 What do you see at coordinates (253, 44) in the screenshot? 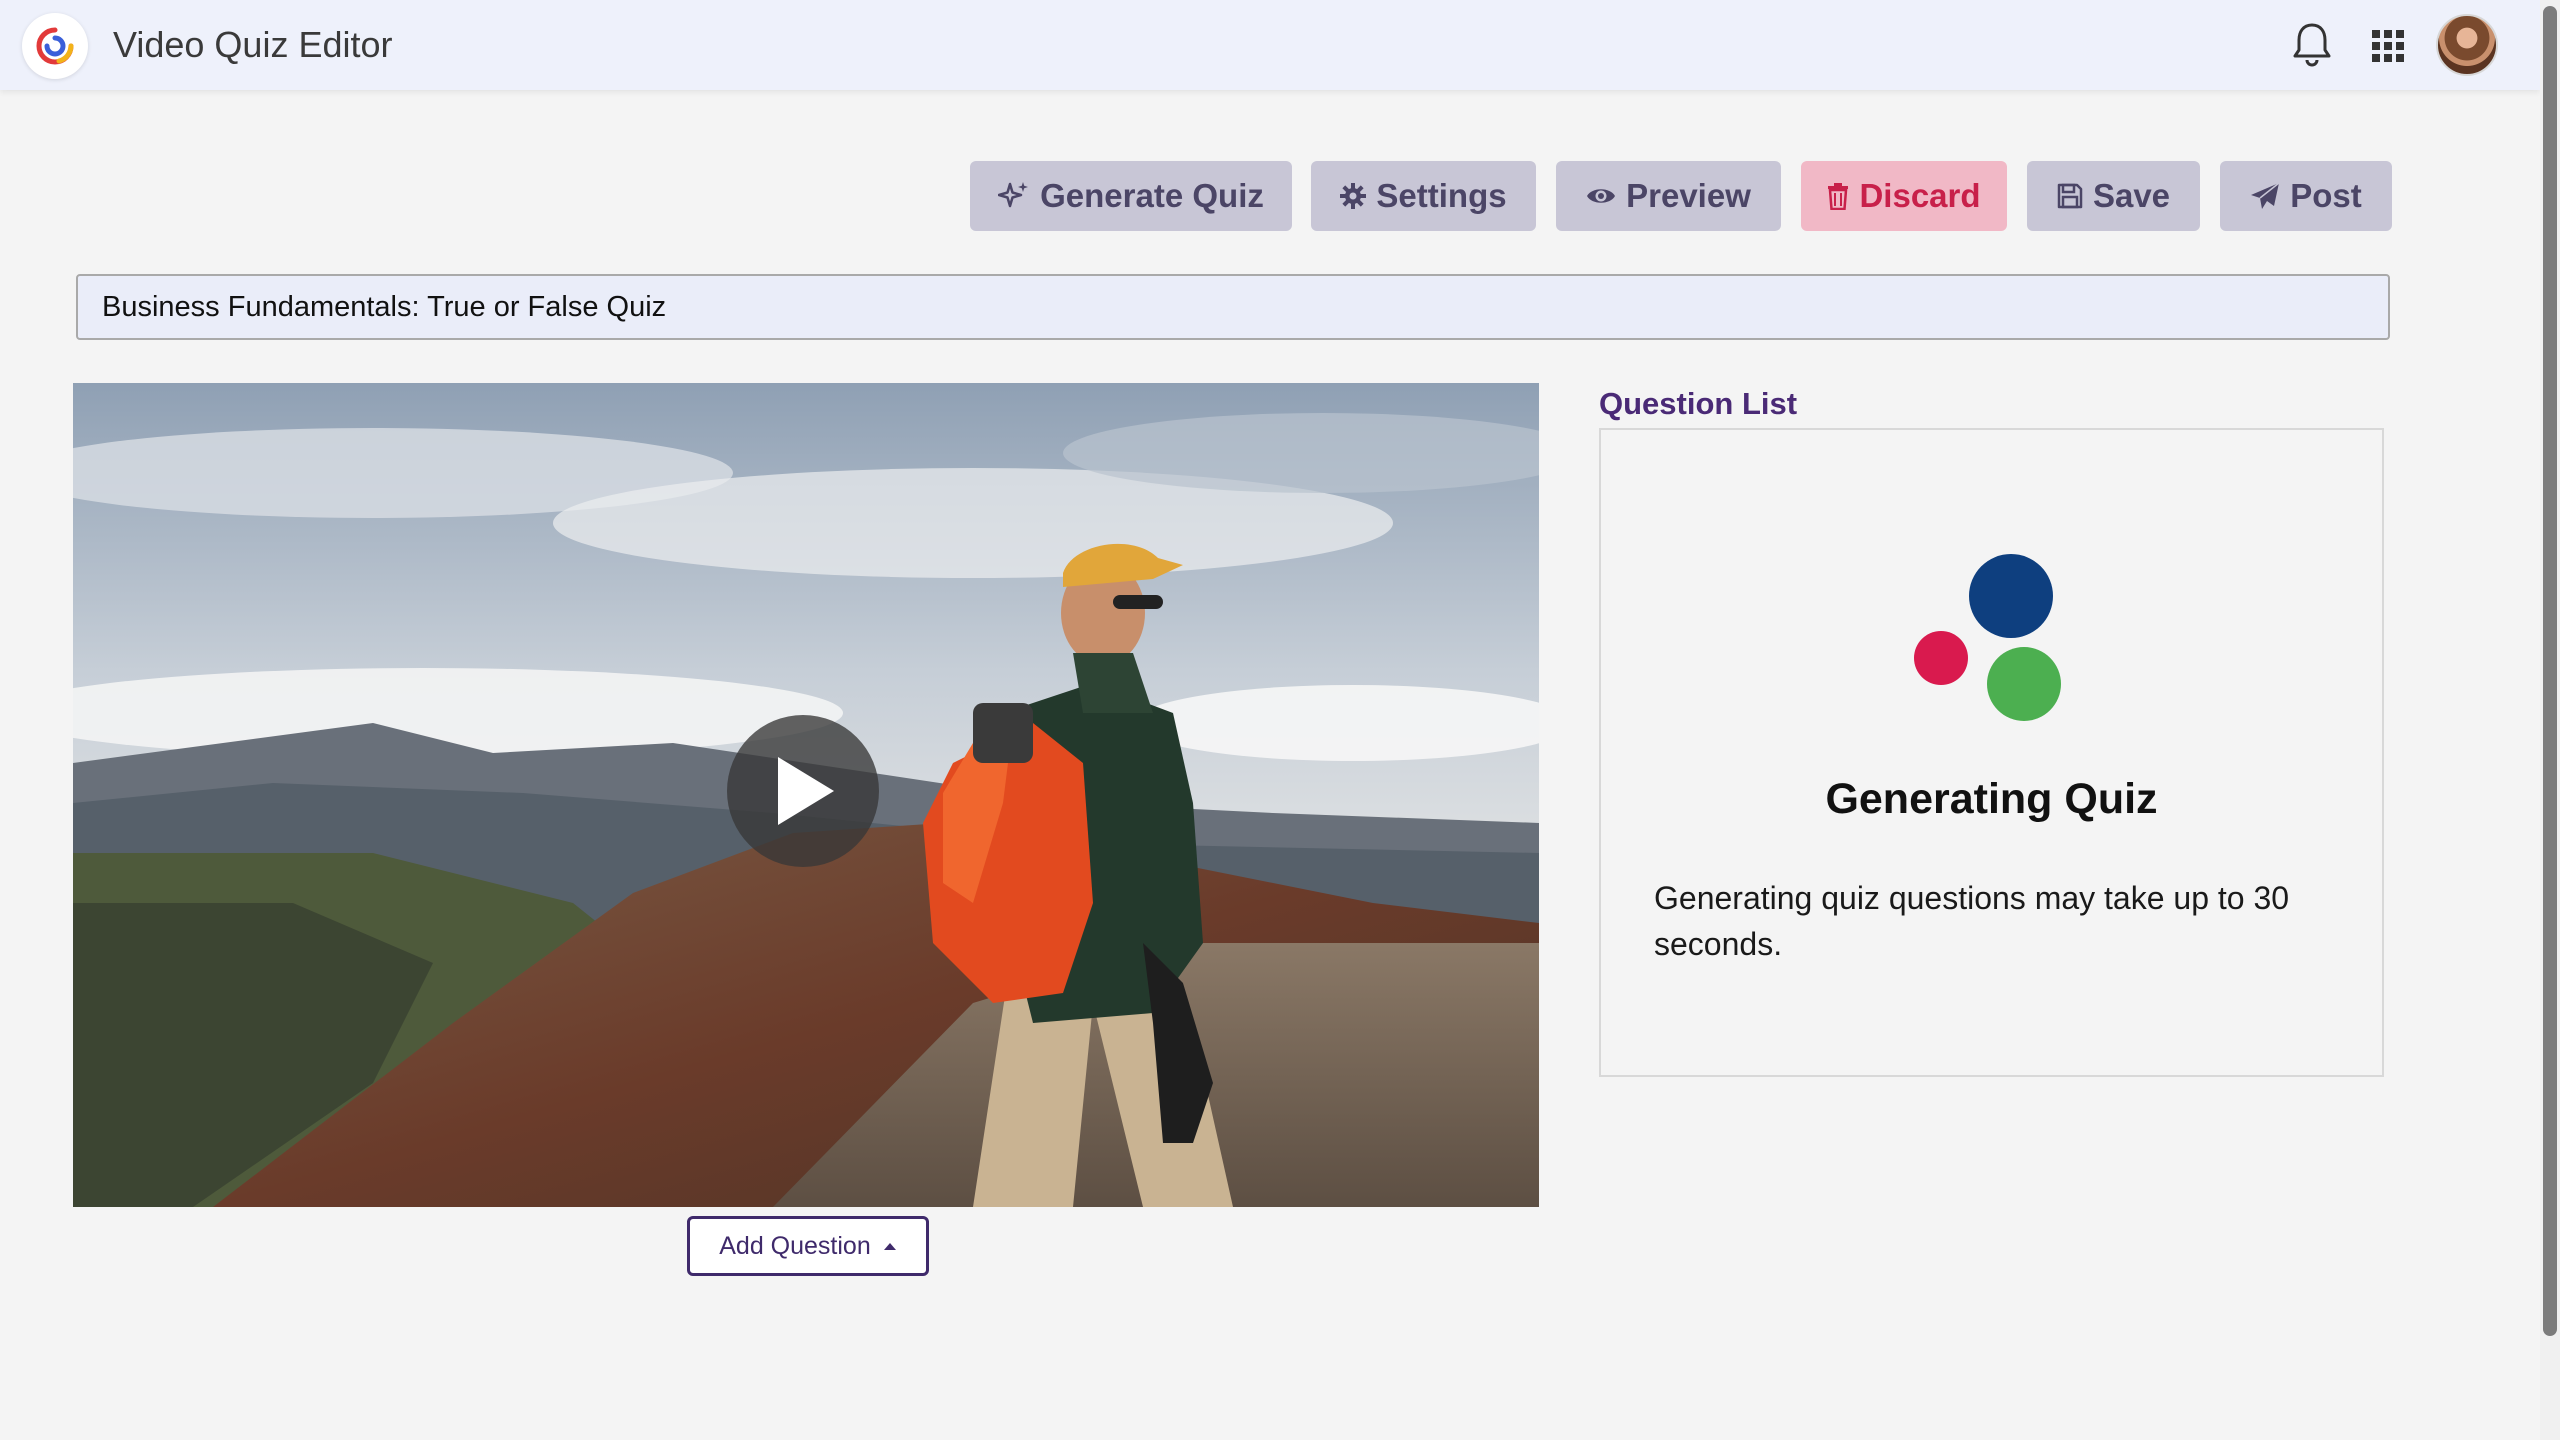
I see `app-title: Video Quiz Editor` at bounding box center [253, 44].